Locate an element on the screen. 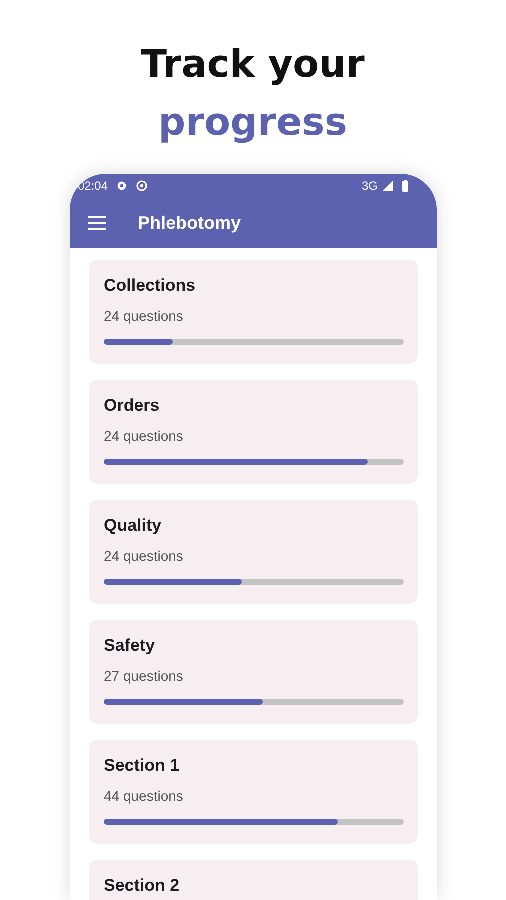 The height and width of the screenshot is (900, 506). category-title: Safety is located at coordinates (130, 646).